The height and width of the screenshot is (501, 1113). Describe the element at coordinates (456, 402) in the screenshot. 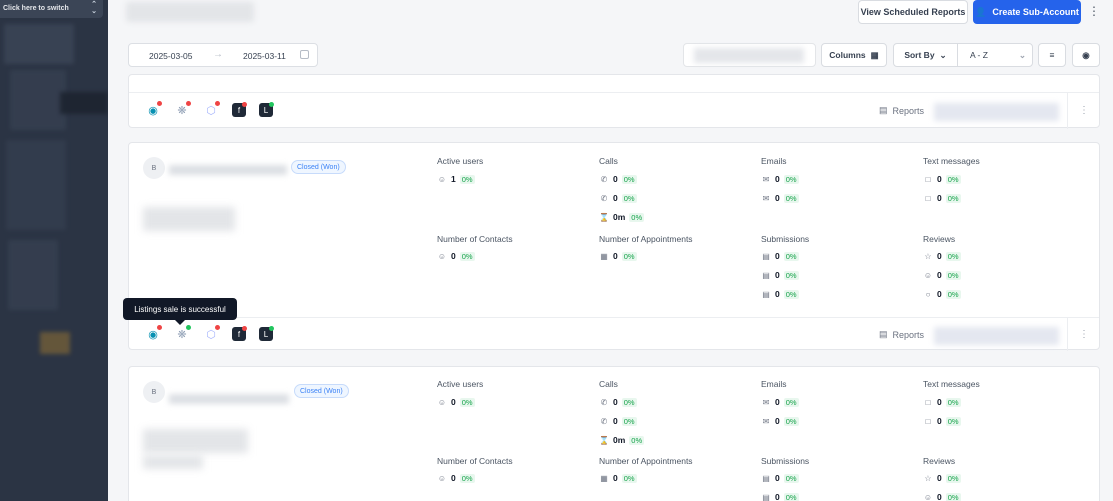

I see `active-users-stat: ☺ 0 0%` at that location.